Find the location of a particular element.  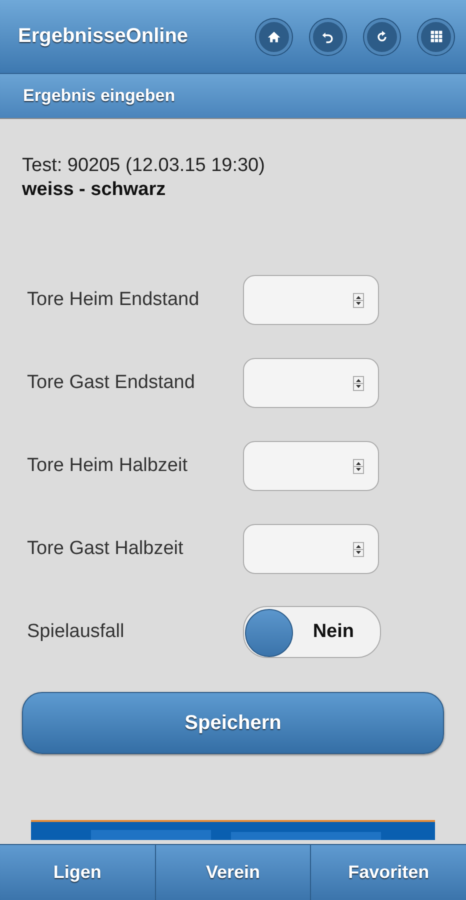

page-title: Ergebnis eingeben is located at coordinates (99, 96).